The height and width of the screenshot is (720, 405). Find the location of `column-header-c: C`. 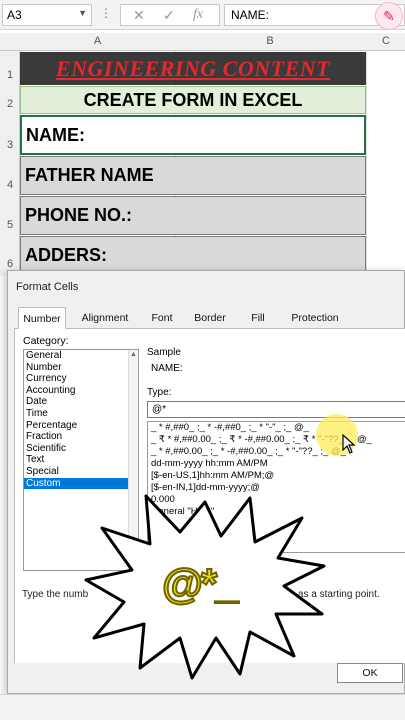

column-header-c: C is located at coordinates (385, 41).